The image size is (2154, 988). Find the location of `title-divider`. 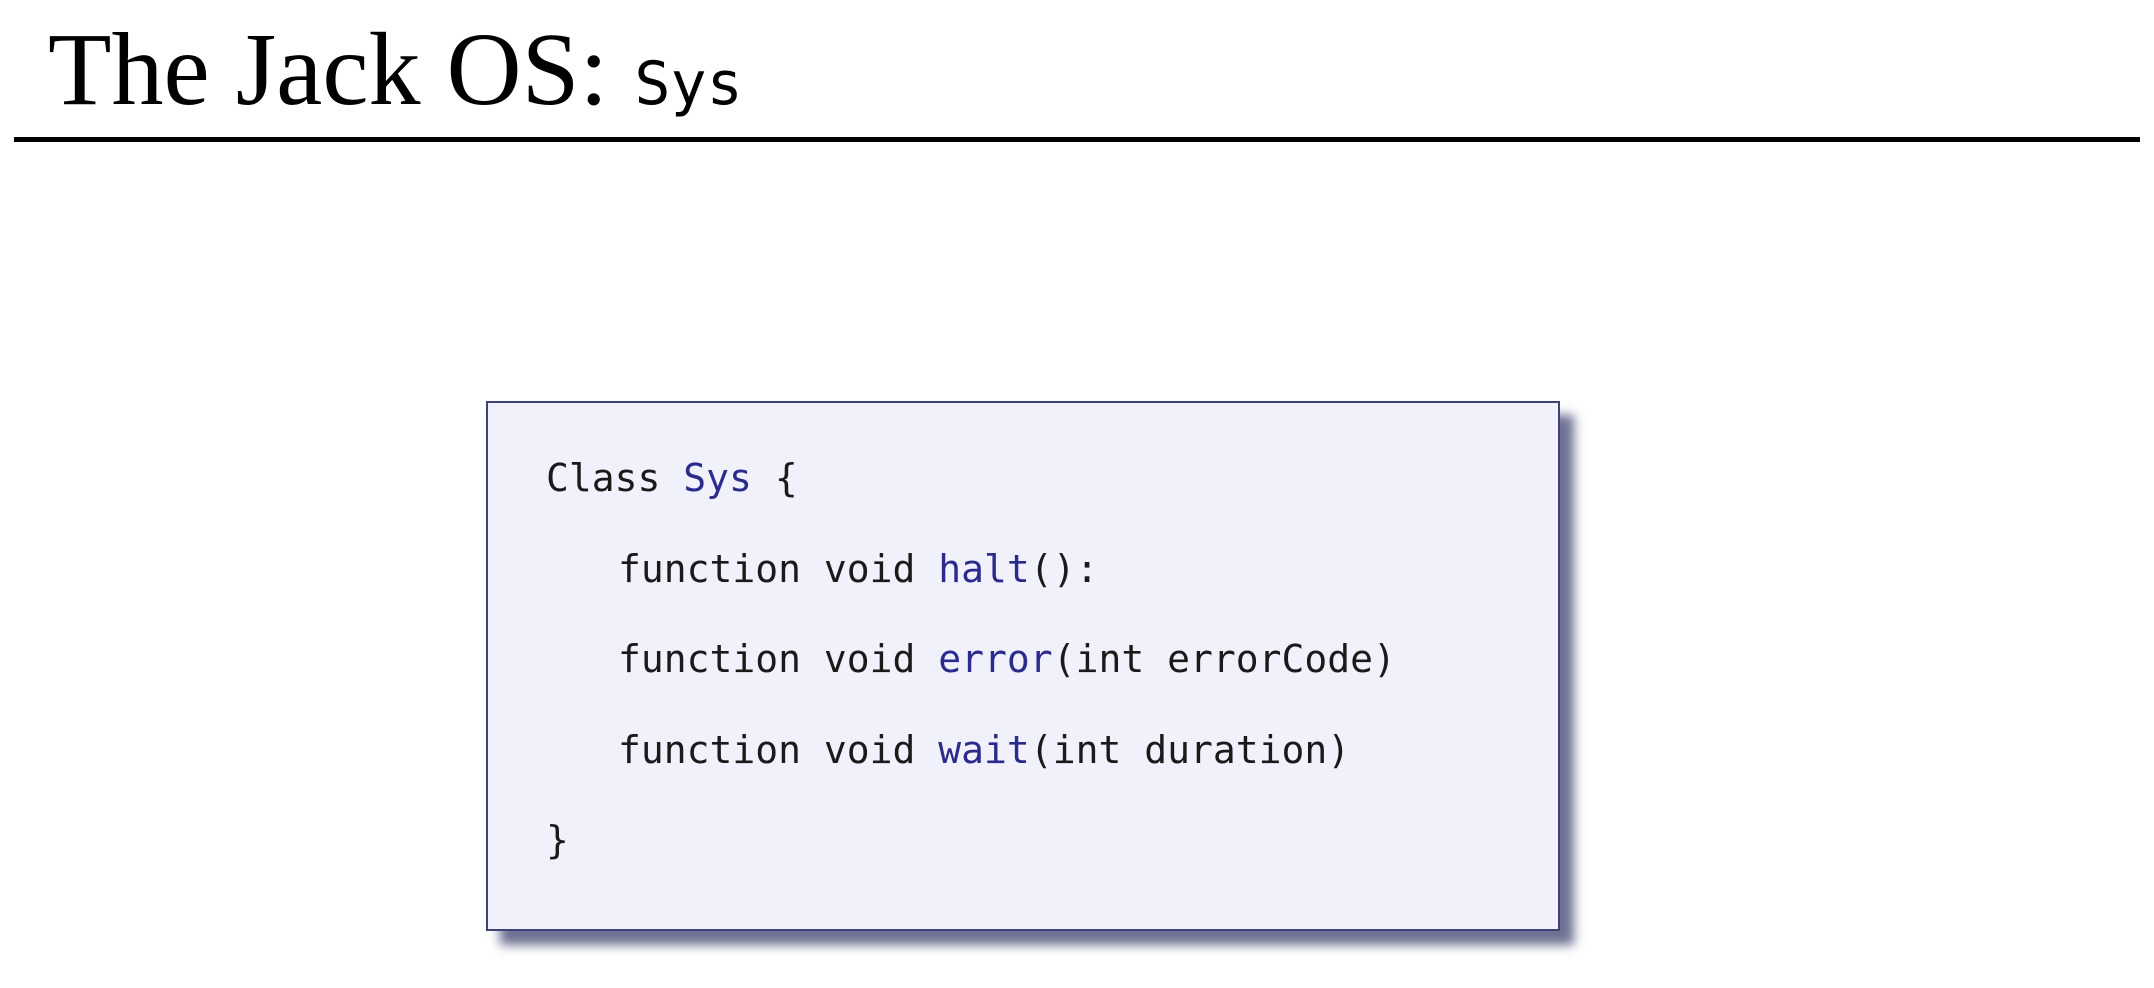

title-divider is located at coordinates (1077, 139).